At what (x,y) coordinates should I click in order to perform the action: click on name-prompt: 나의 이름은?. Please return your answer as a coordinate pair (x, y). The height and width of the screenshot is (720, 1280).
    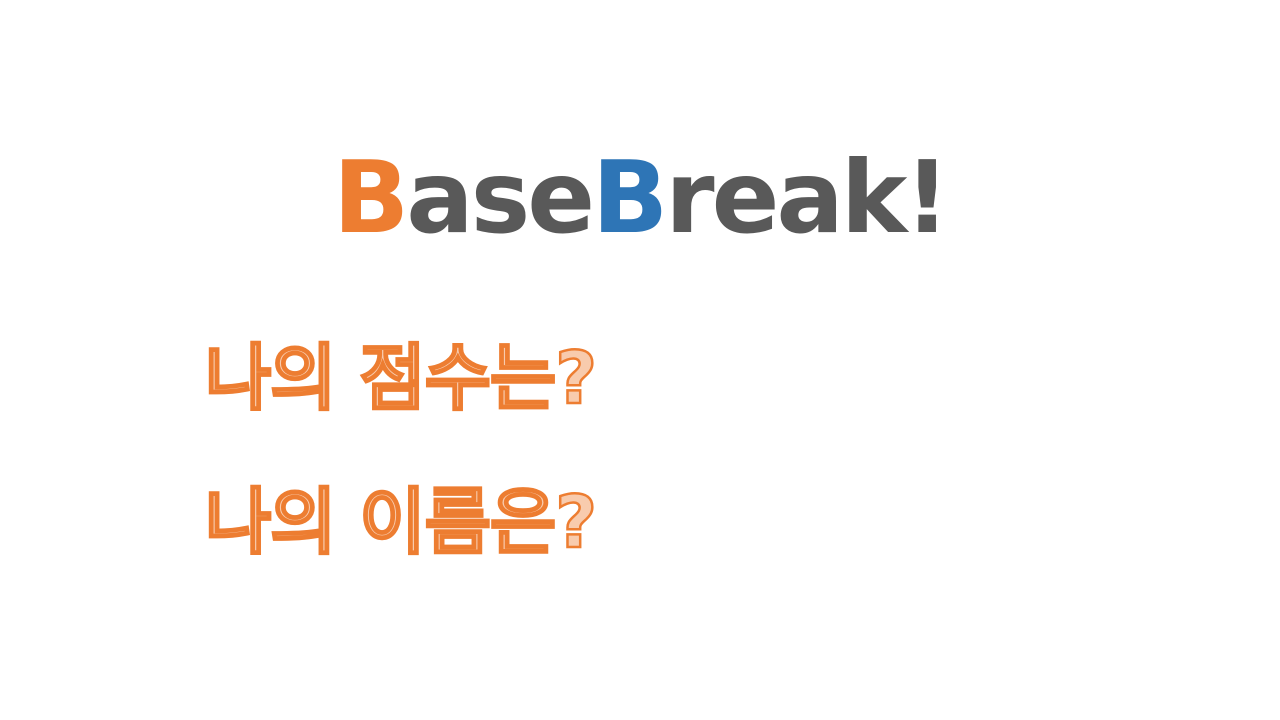
    Looking at the image, I should click on (401, 522).